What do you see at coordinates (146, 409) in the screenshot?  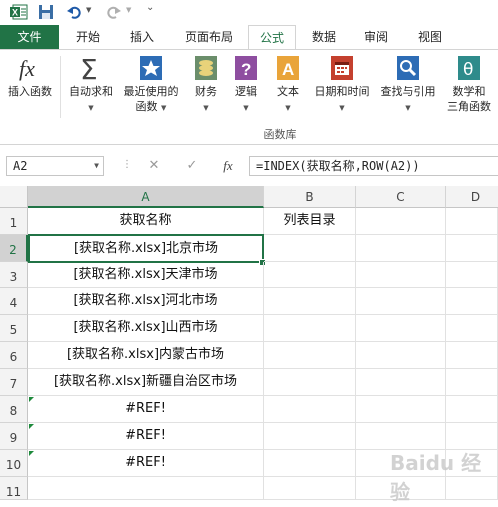 I see `cell-a8: #REF!` at bounding box center [146, 409].